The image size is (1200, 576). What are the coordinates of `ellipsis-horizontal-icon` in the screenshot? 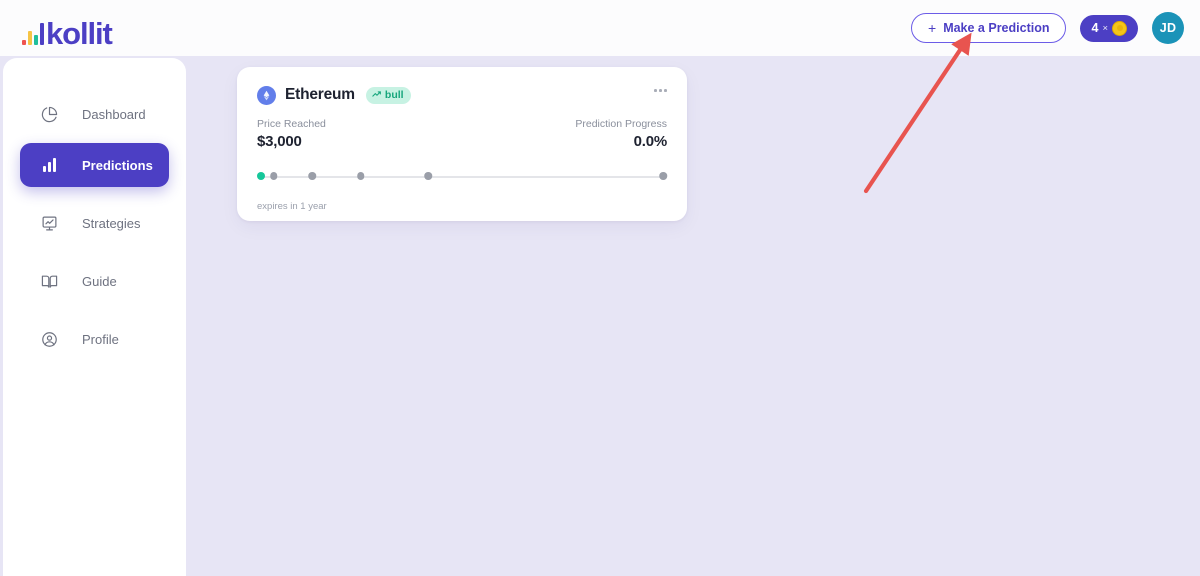 It's located at (660, 90).